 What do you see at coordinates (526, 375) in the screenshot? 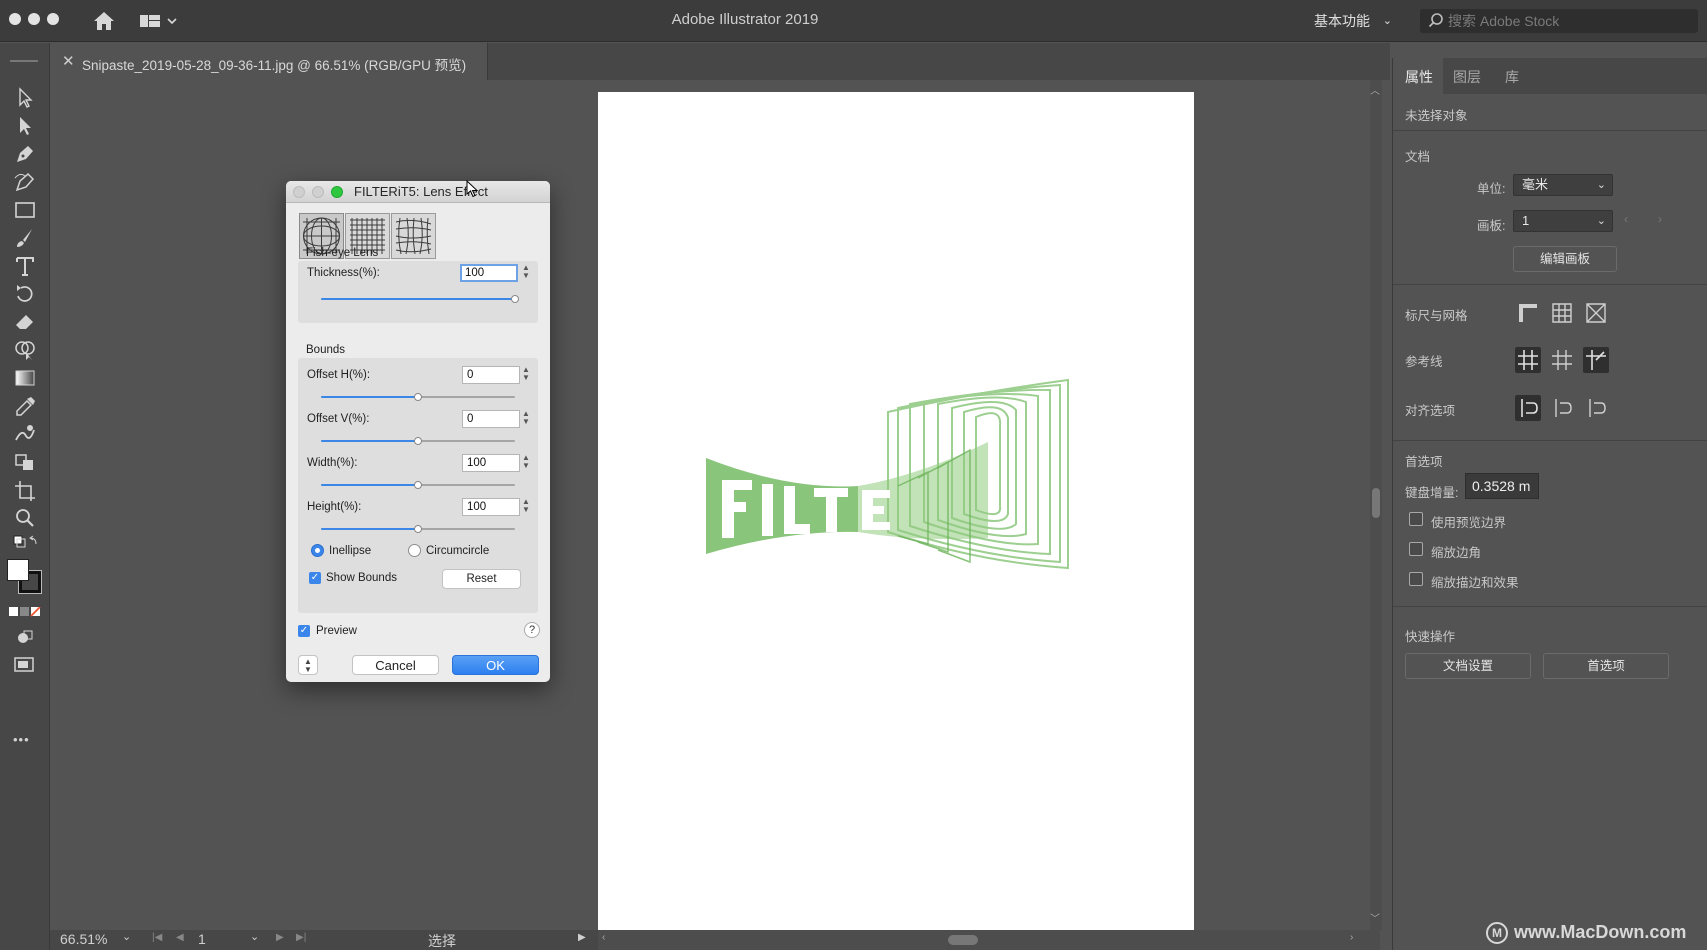
I see `offset-h-stepper: ▲ ▼` at bounding box center [526, 375].